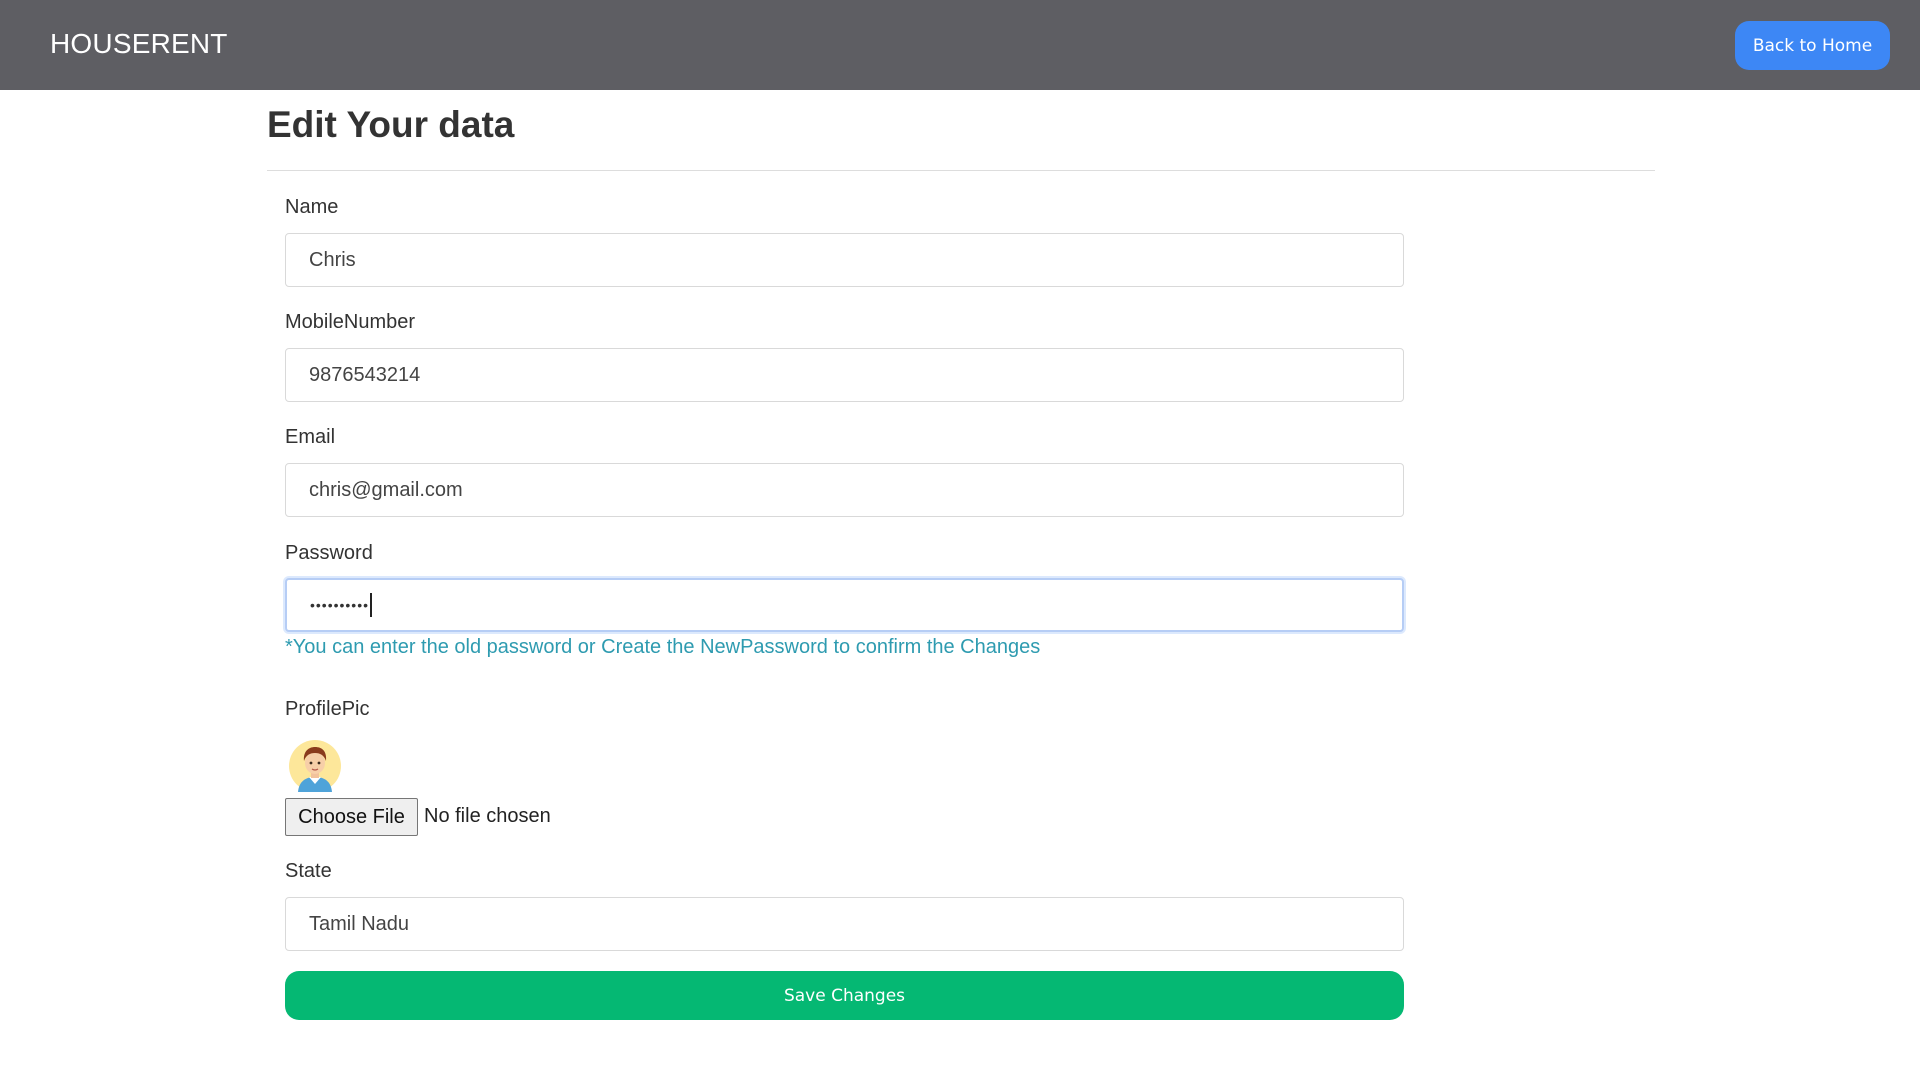  I want to click on password-masked-value: ••••••••••, so click(340, 605).